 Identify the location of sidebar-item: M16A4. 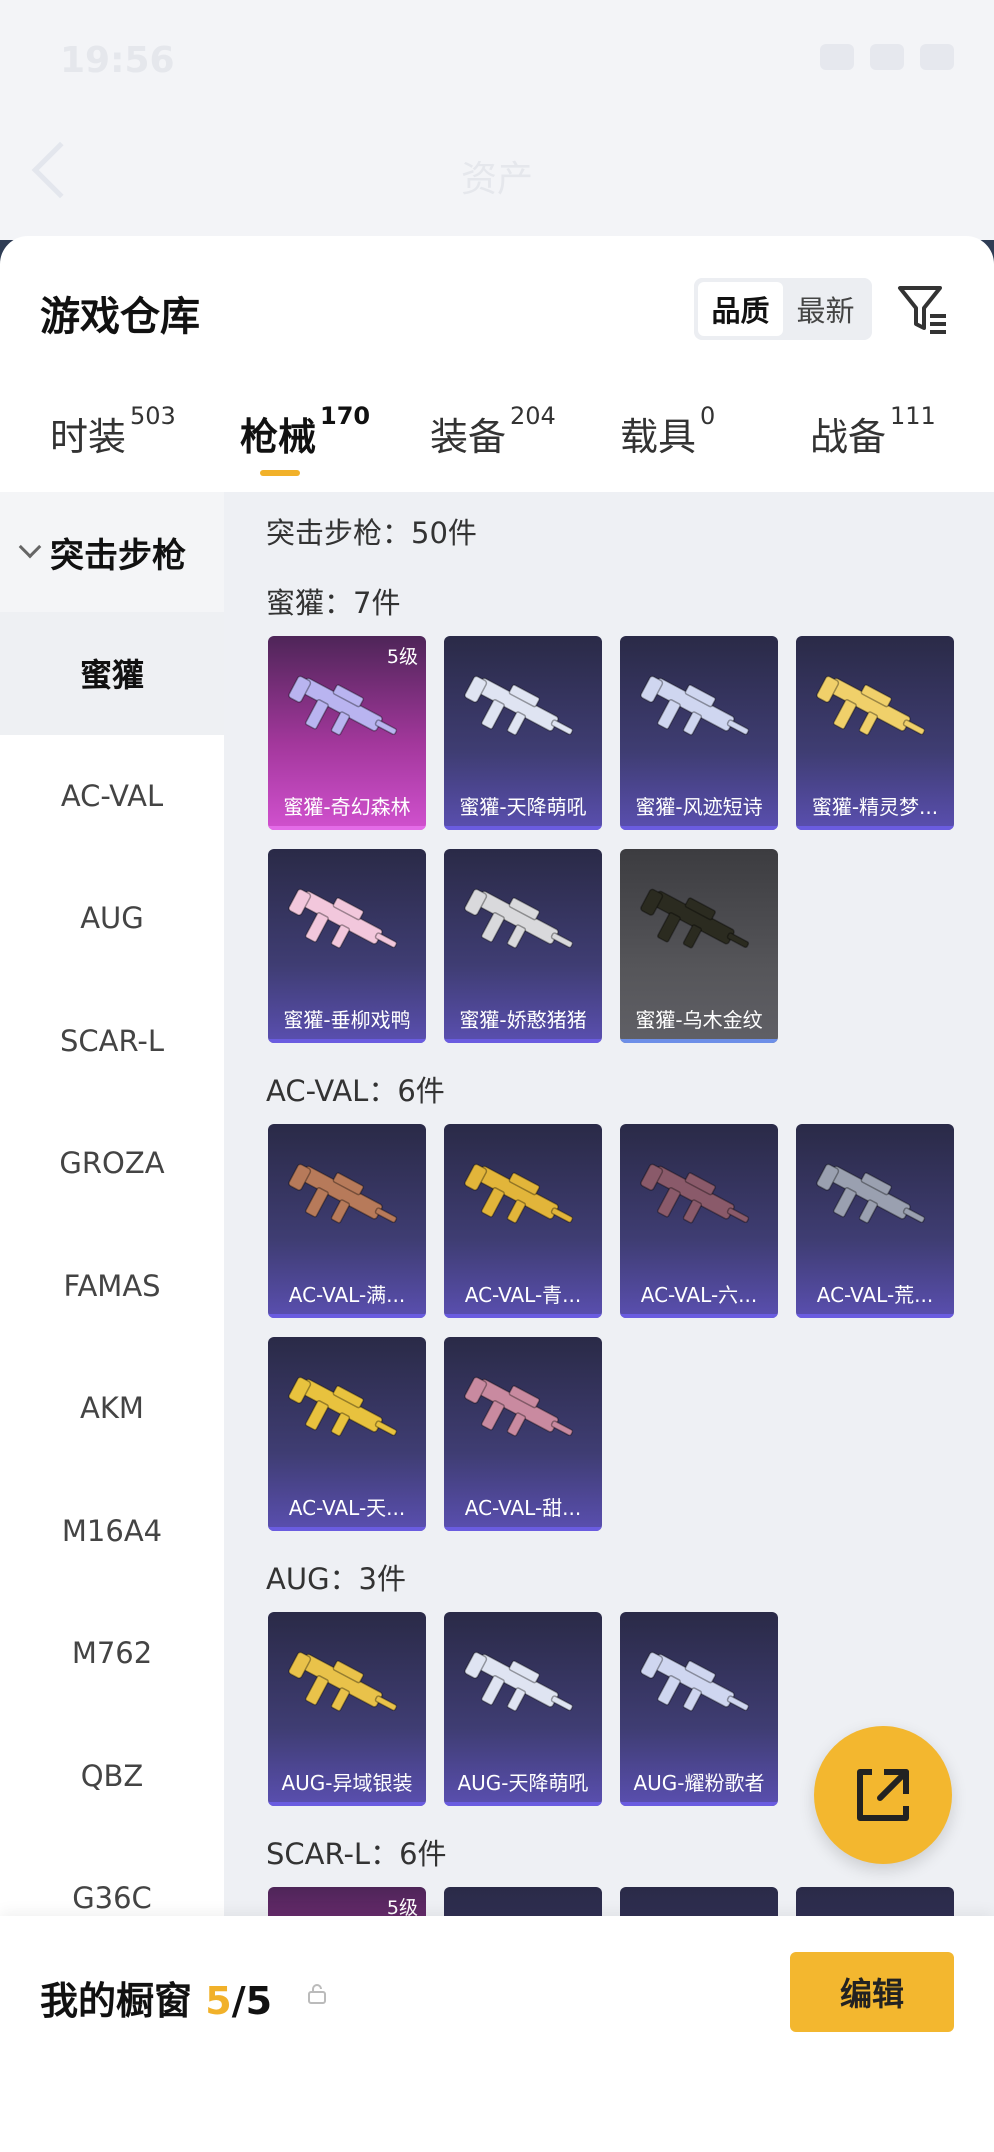
(112, 1531).